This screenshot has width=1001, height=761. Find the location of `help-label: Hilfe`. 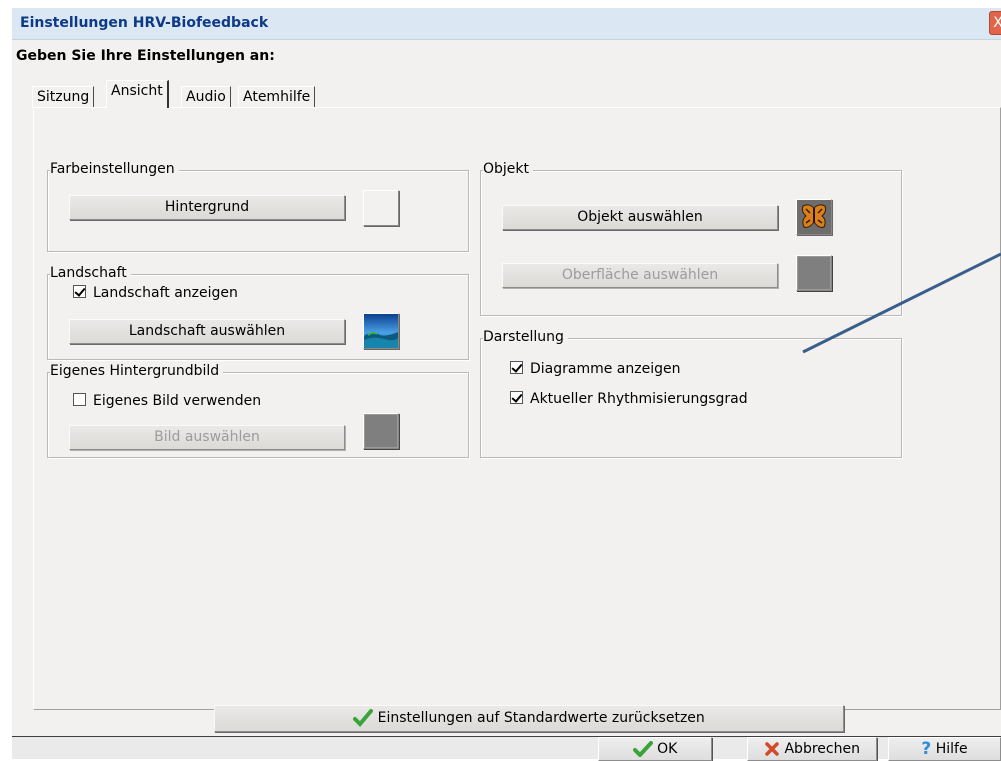

help-label: Hilfe is located at coordinates (951, 749).